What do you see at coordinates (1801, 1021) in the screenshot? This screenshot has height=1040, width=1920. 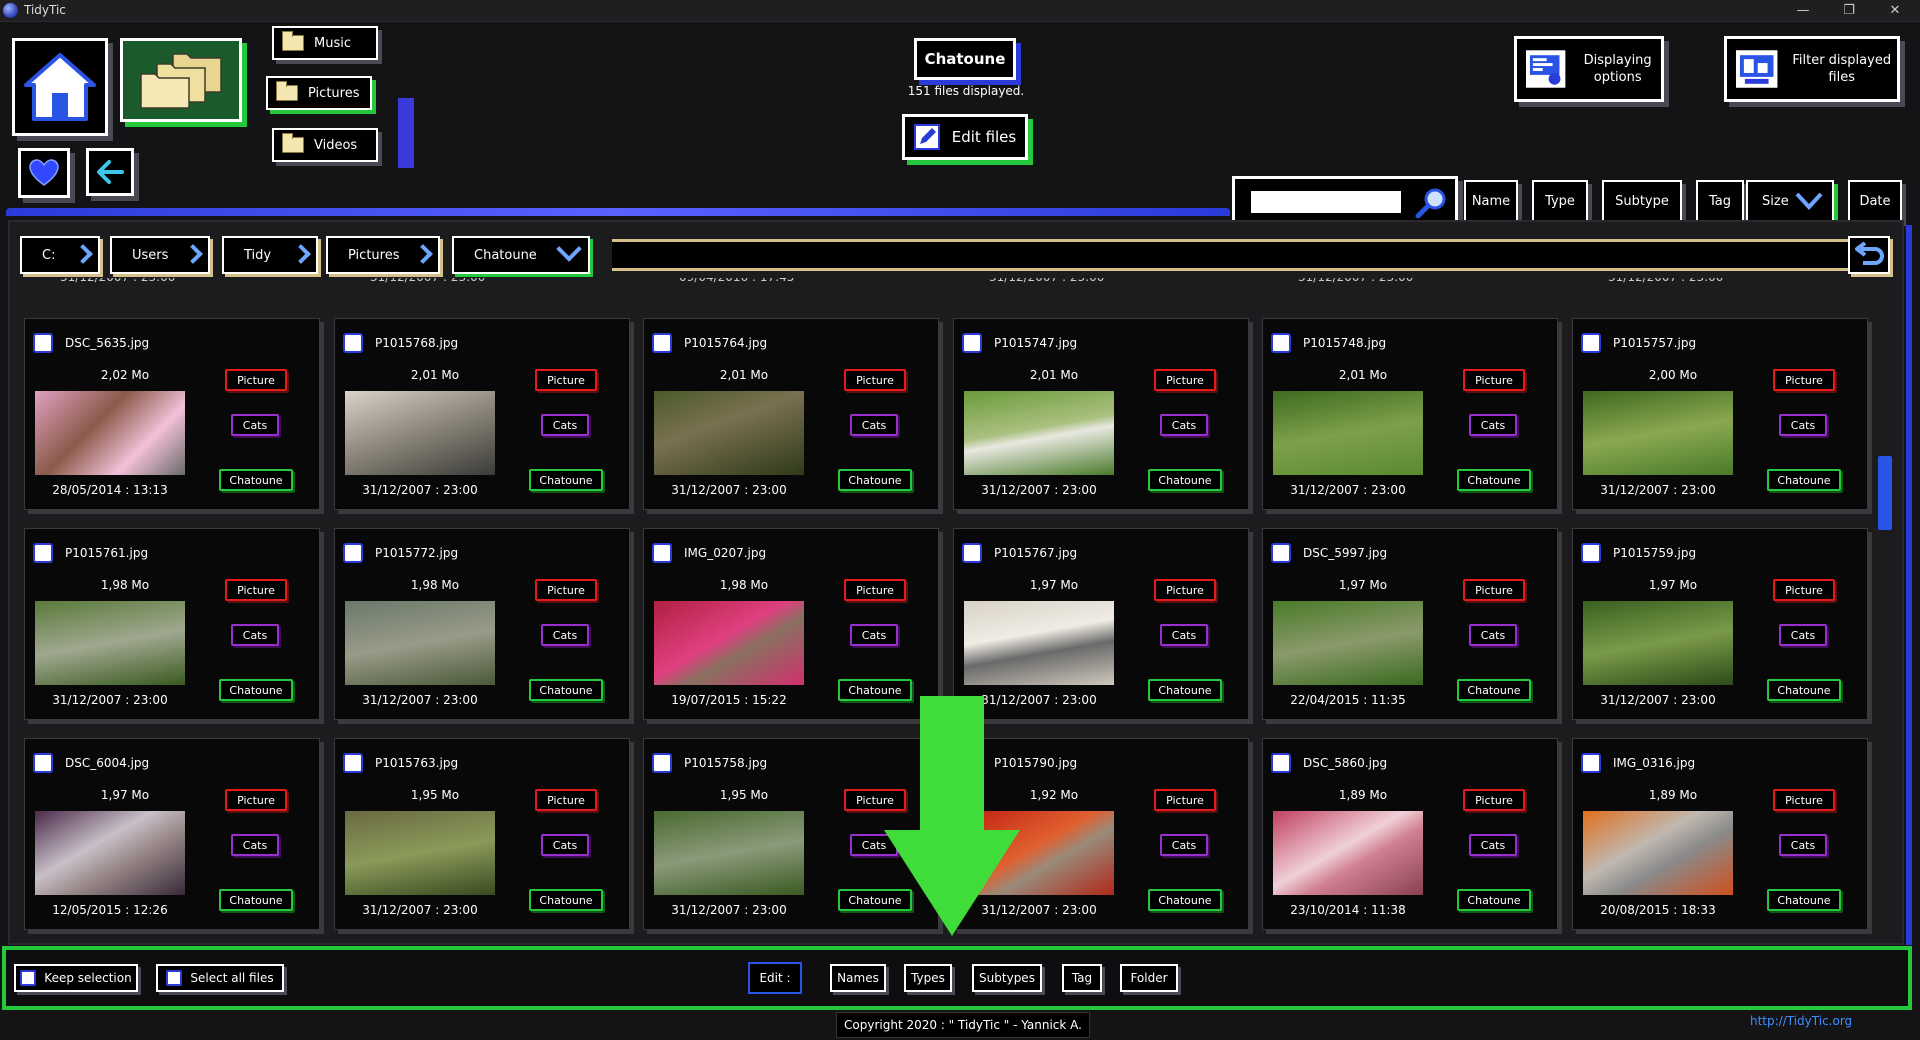 I see `website-link: http://TidyTic.org` at bounding box center [1801, 1021].